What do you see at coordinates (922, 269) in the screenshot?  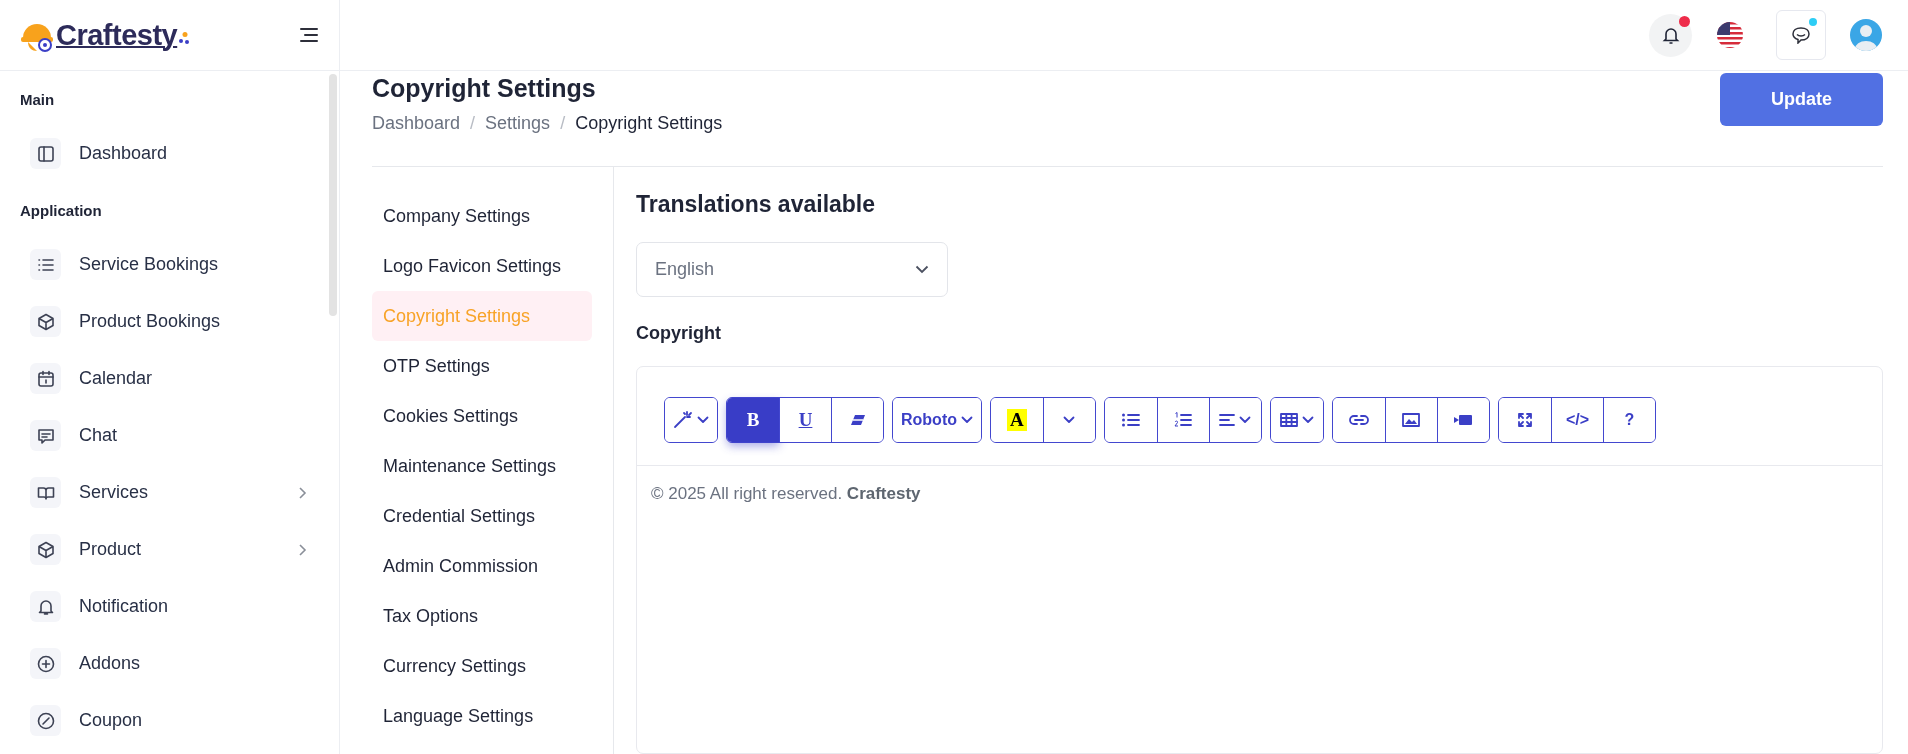 I see `chevron-down-icon` at bounding box center [922, 269].